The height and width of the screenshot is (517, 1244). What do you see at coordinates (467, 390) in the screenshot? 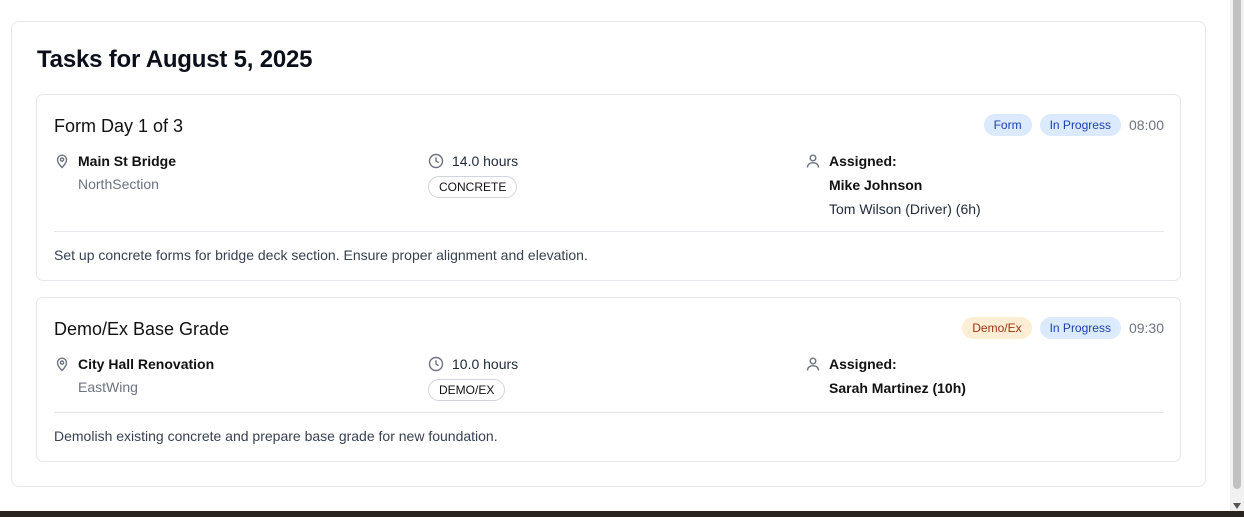
I see `trade-tag: DEMO/EX` at bounding box center [467, 390].